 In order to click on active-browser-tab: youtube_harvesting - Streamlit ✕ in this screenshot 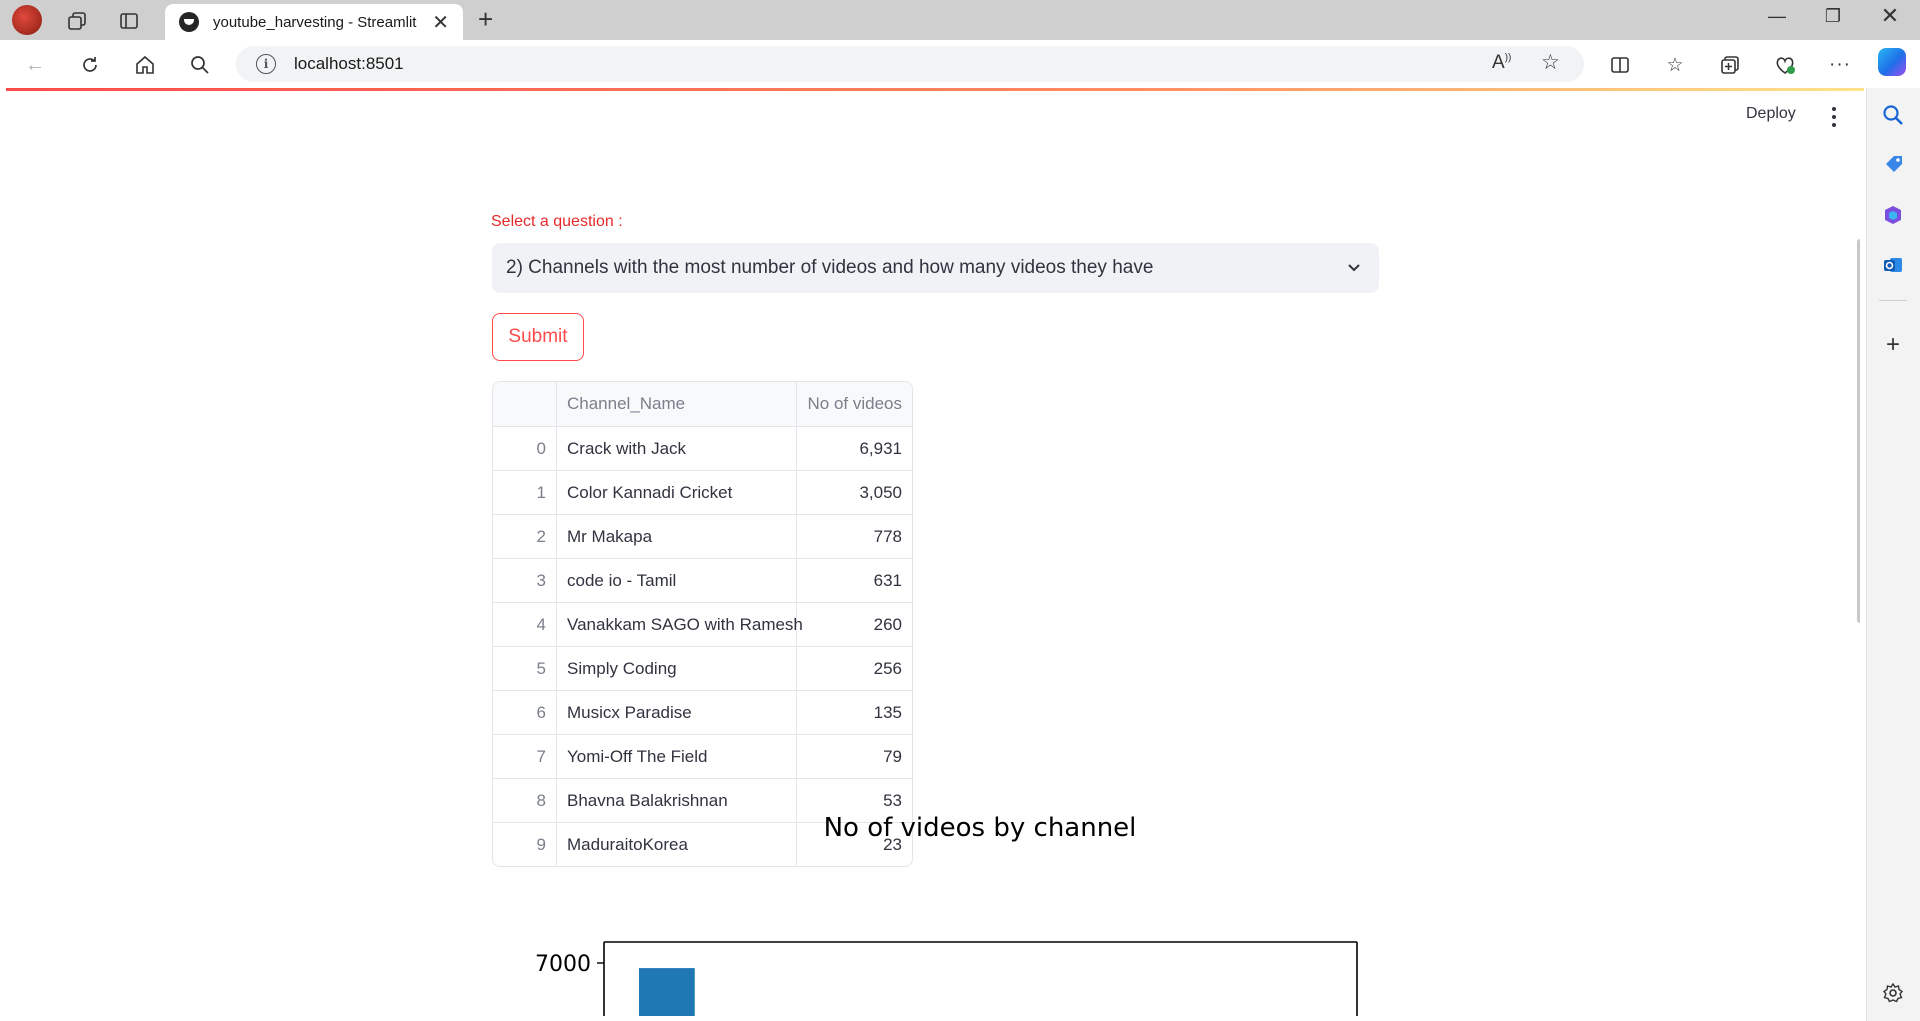, I will do `click(314, 22)`.